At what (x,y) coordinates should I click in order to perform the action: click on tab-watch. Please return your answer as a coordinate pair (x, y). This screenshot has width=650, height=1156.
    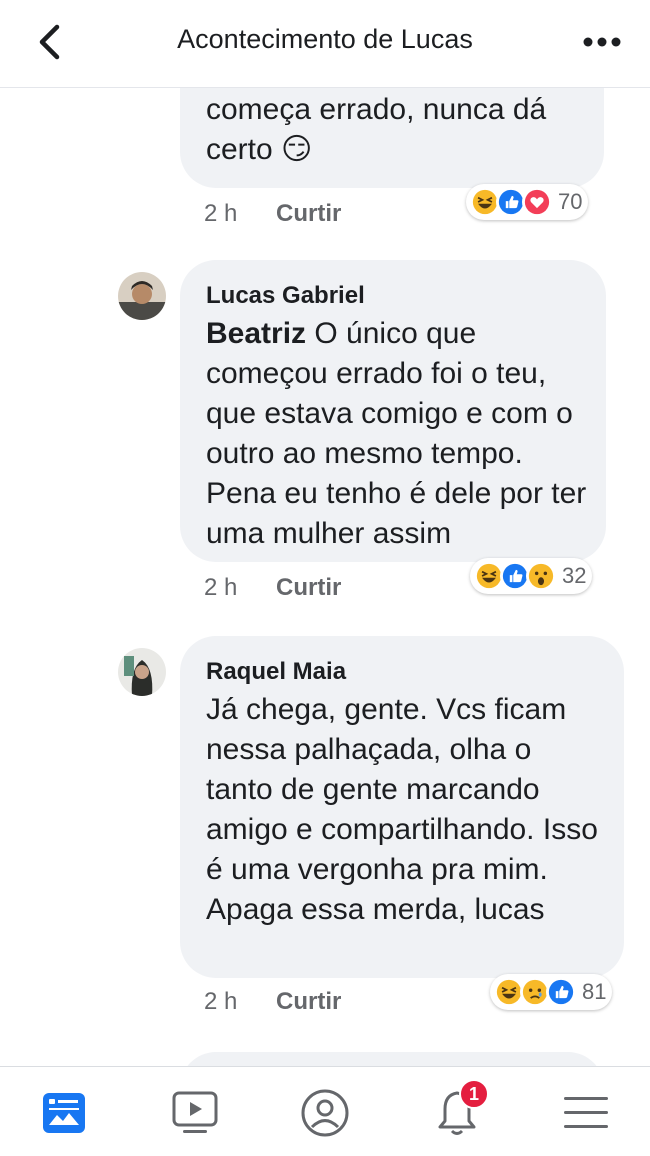
    Looking at the image, I should click on (195, 1113).